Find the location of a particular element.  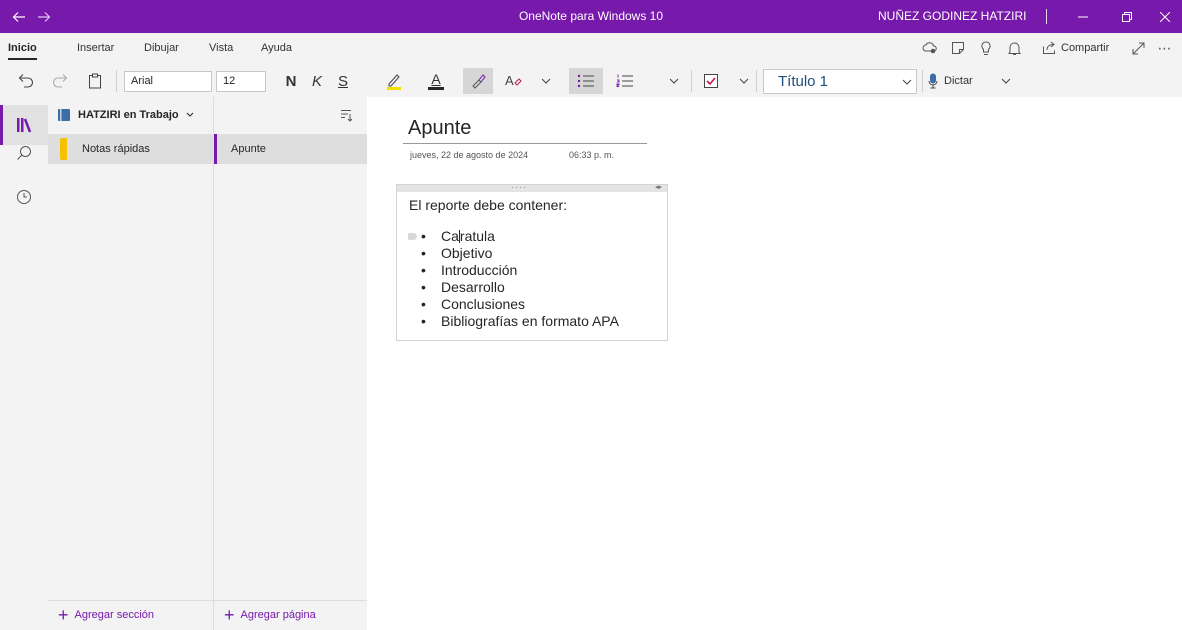

style-select: Título 1 is located at coordinates (840, 81).